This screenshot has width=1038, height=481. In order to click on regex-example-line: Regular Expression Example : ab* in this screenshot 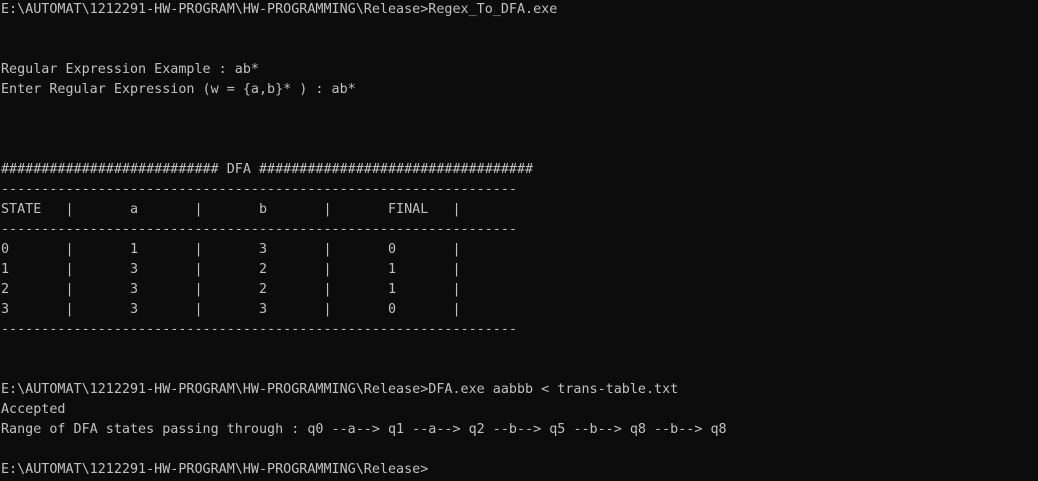, I will do `click(130, 69)`.